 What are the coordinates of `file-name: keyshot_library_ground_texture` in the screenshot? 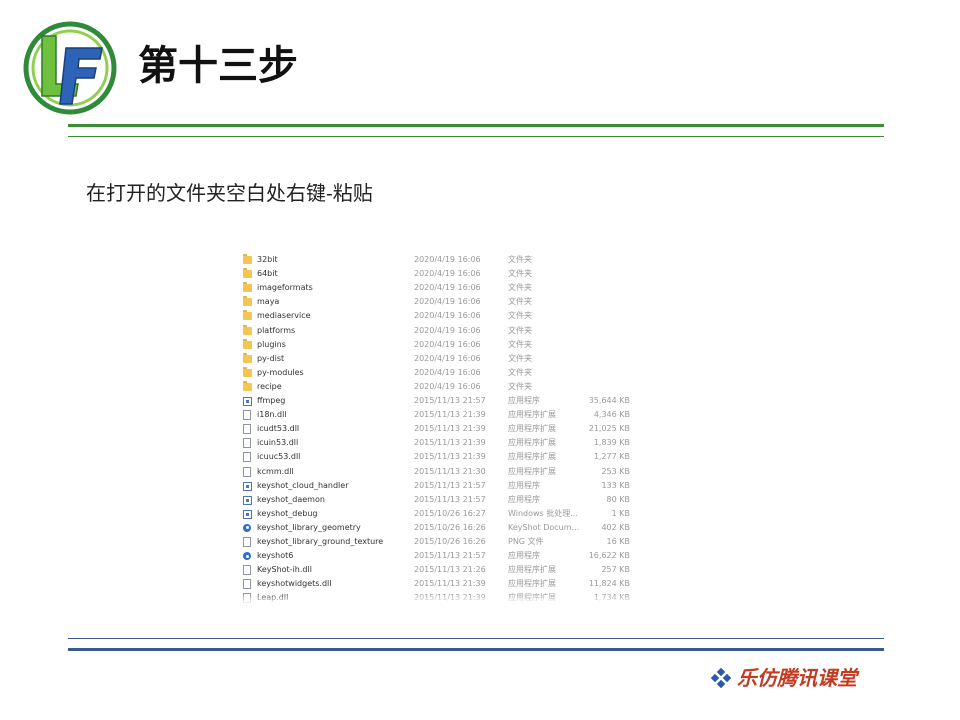 It's located at (320, 541).